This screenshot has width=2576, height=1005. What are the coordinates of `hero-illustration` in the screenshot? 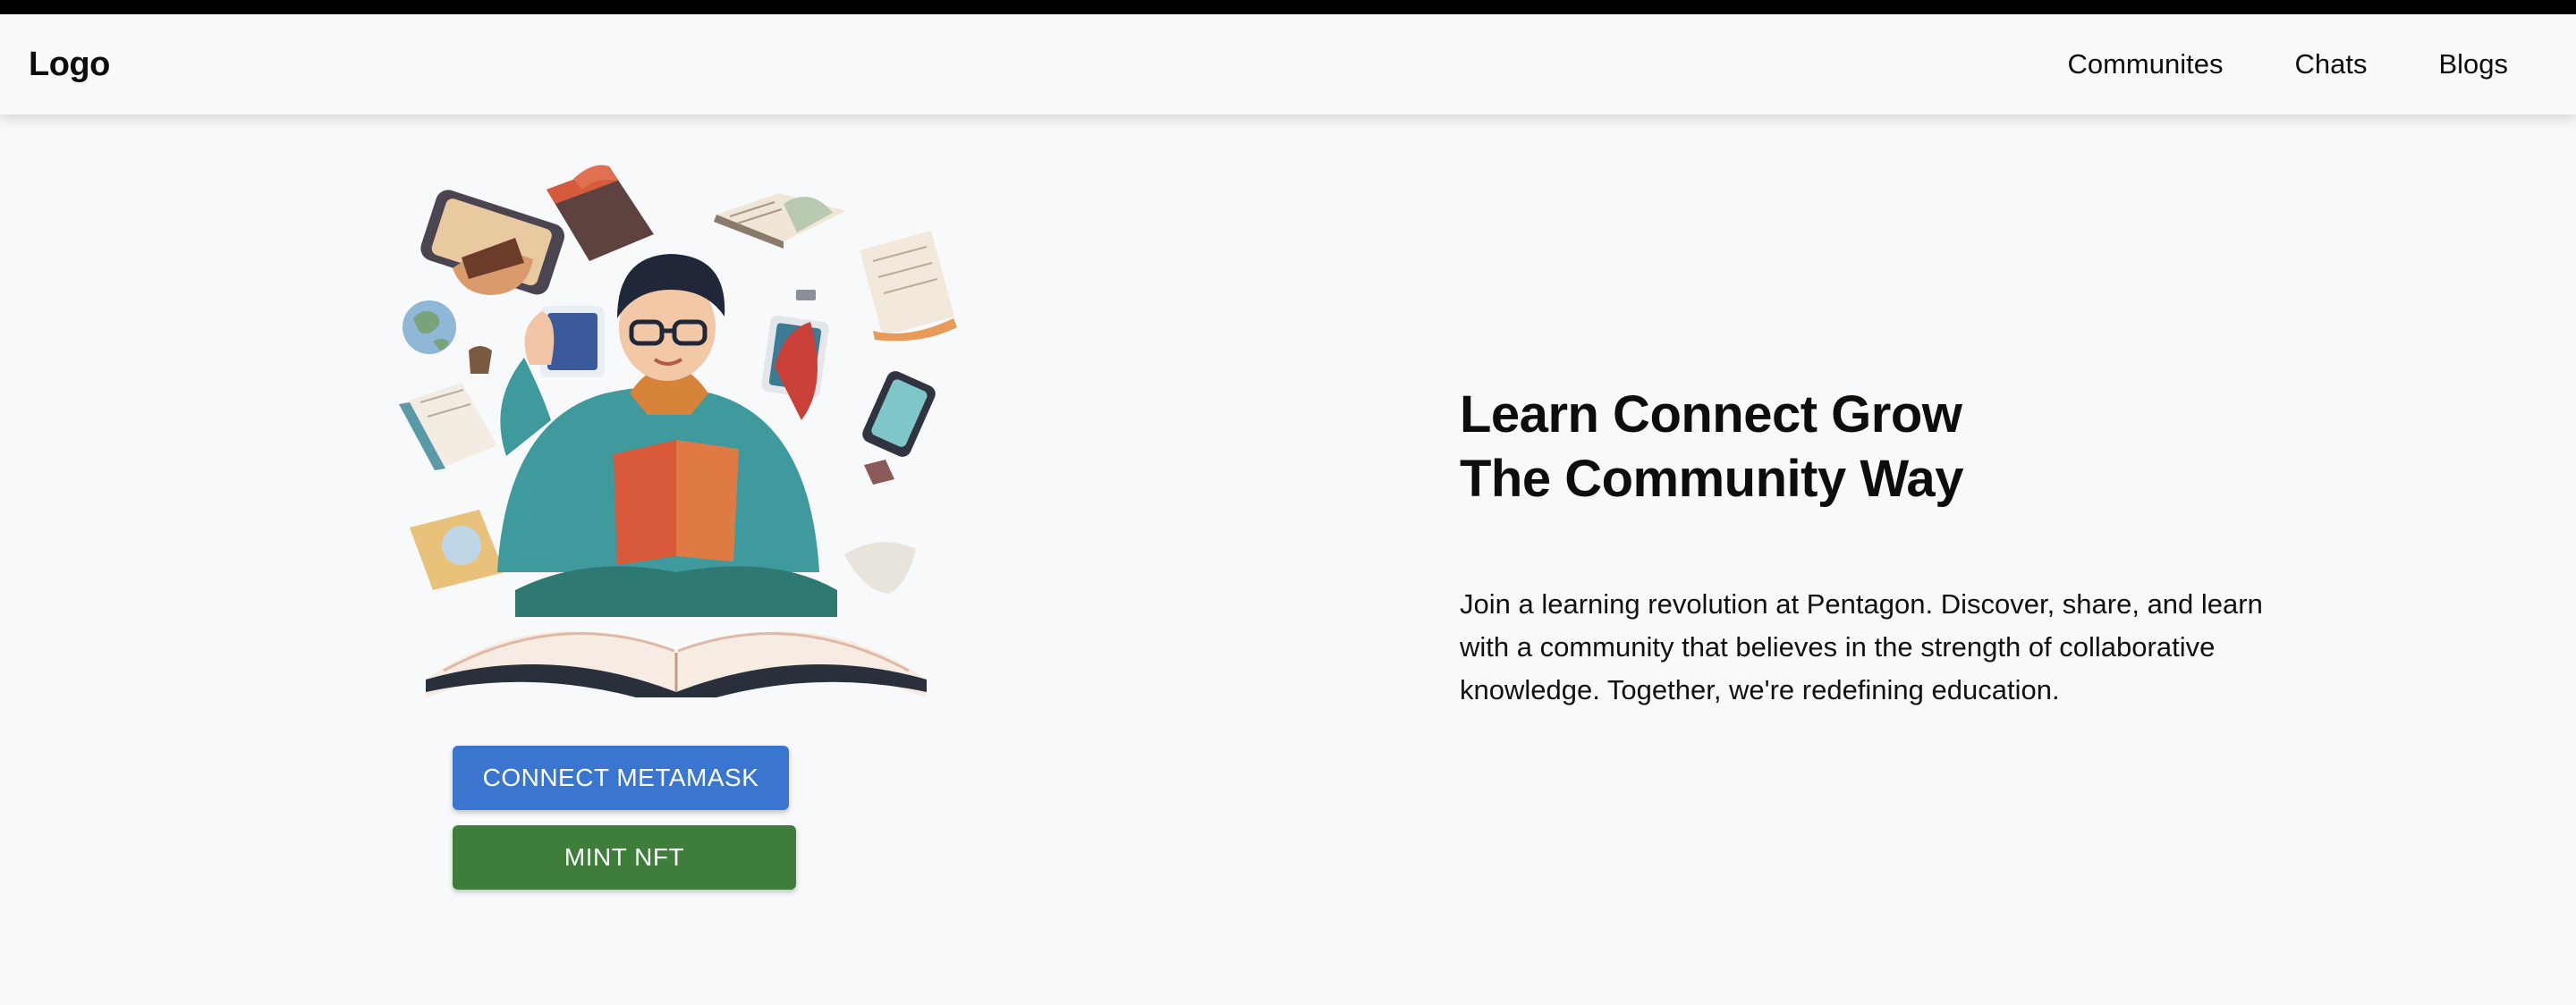 It's located at (678, 431).